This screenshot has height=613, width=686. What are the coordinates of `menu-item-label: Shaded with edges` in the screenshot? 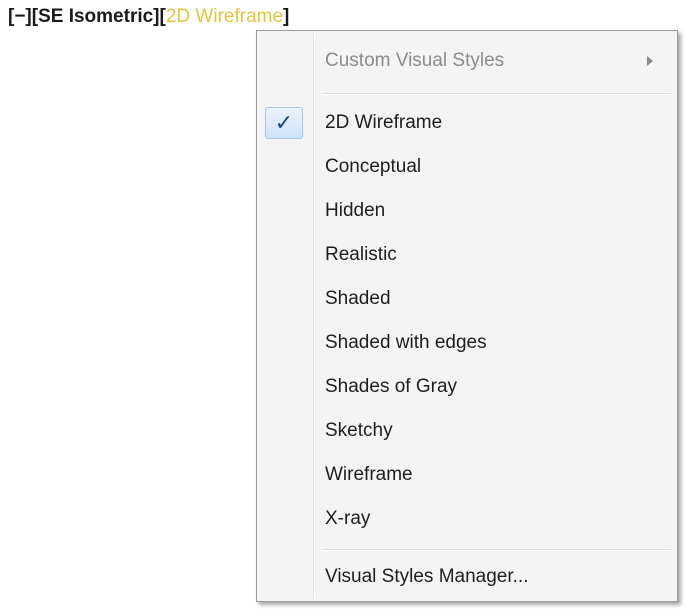 It's located at (406, 342).